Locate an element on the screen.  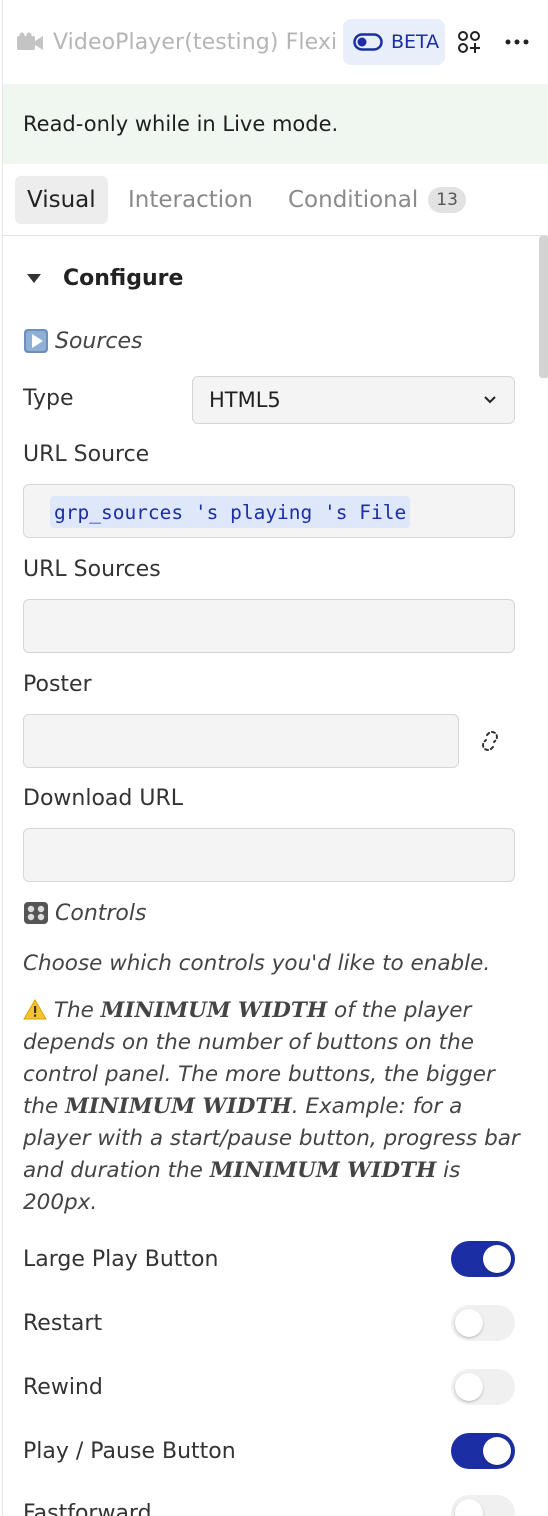
restart-toggle is located at coordinates (483, 1323).